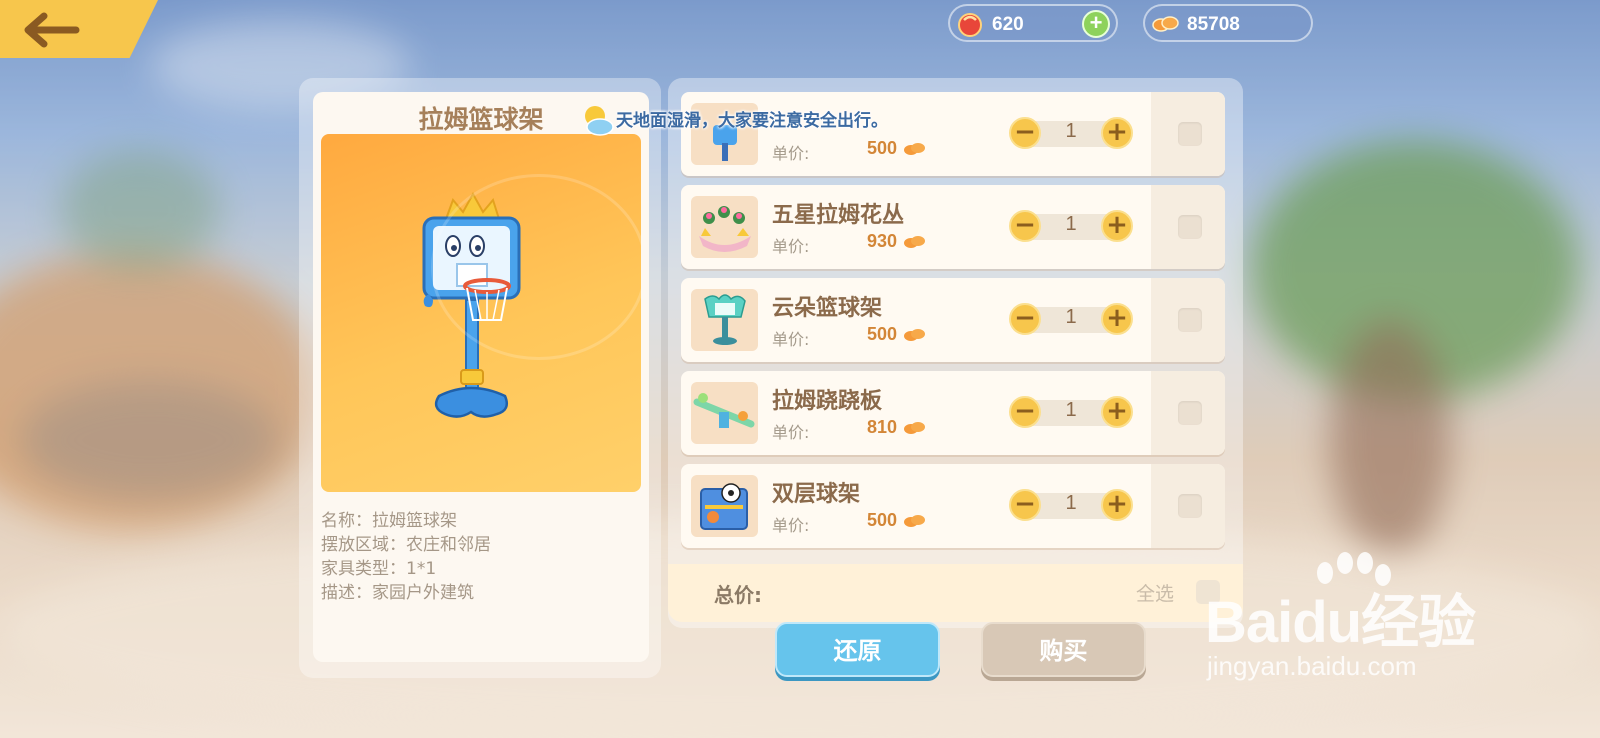  What do you see at coordinates (397, 593) in the screenshot?
I see `detail-description: 描述：家园户外建筑` at bounding box center [397, 593].